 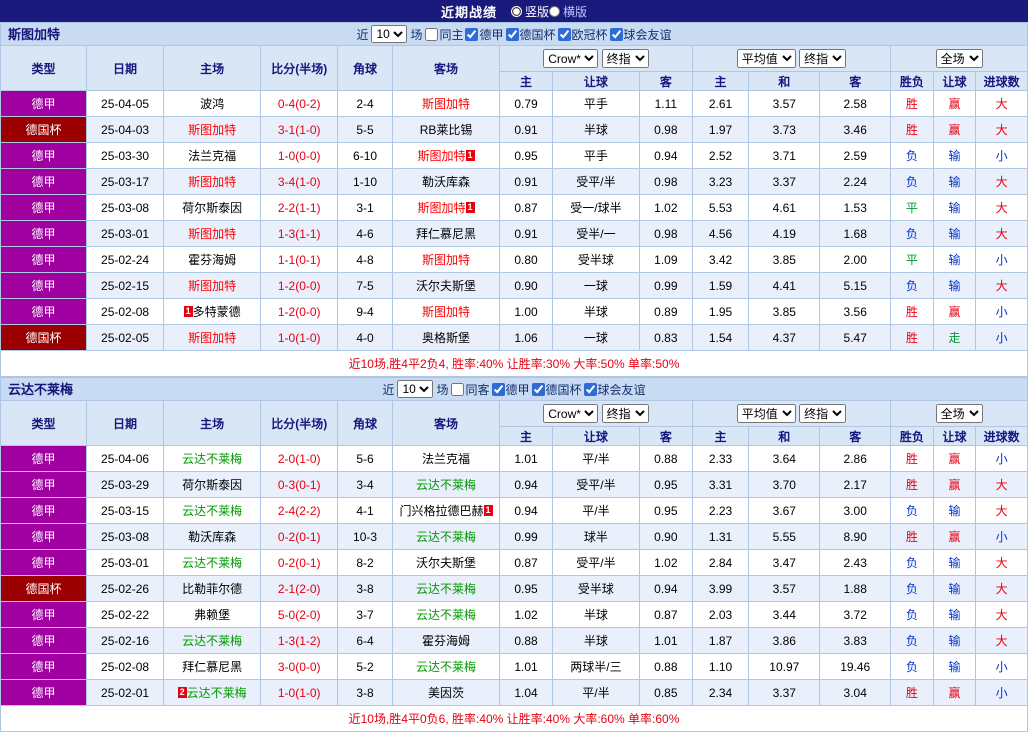 What do you see at coordinates (954, 692) in the screenshot?
I see `handicap-result-cell: 赢` at bounding box center [954, 692].